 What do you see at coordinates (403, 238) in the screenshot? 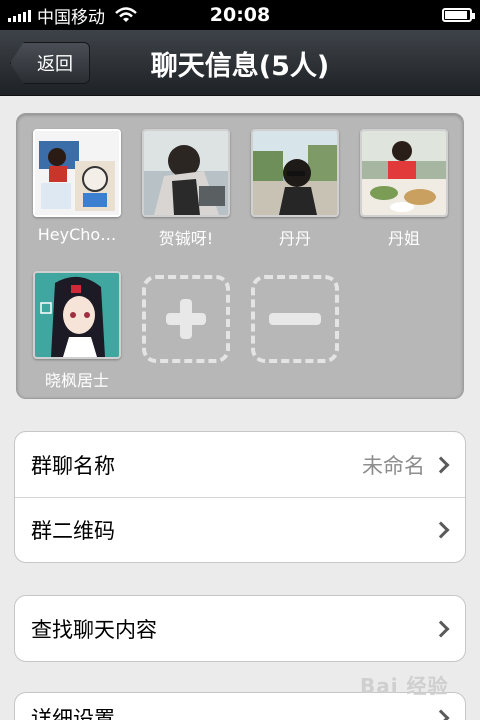
I see `member-name: 丹姐` at bounding box center [403, 238].